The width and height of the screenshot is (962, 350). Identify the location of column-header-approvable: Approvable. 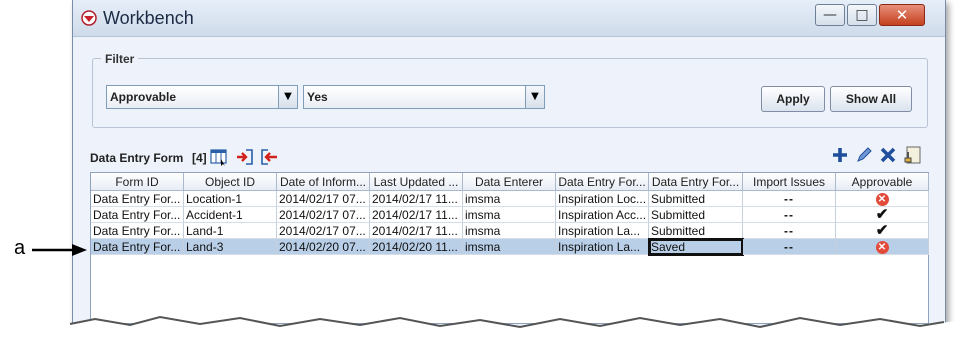
(882, 182).